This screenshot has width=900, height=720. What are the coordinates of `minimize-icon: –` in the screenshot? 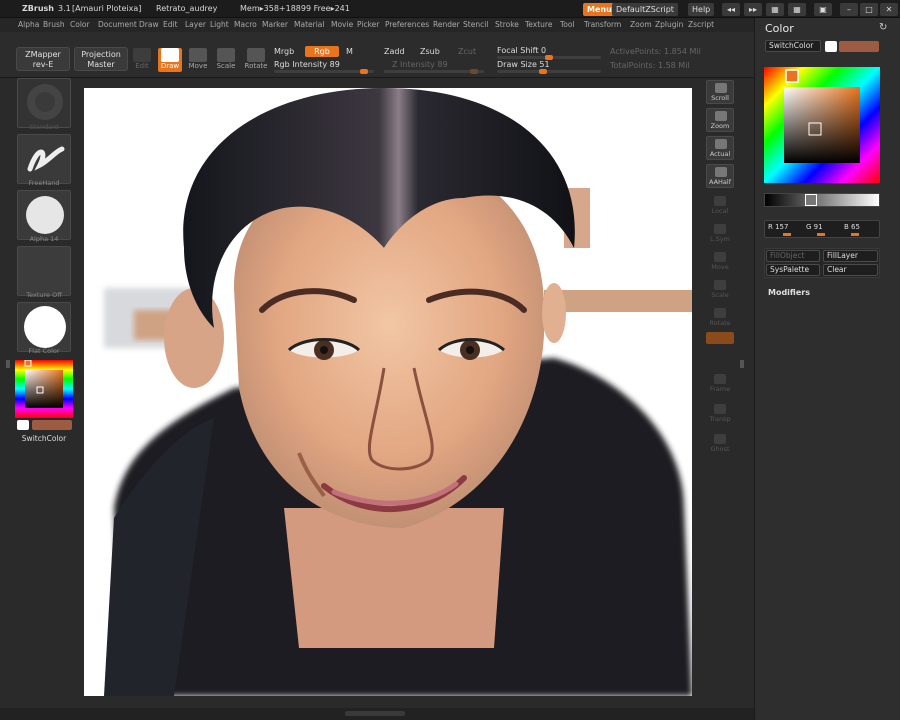 It's located at (849, 9).